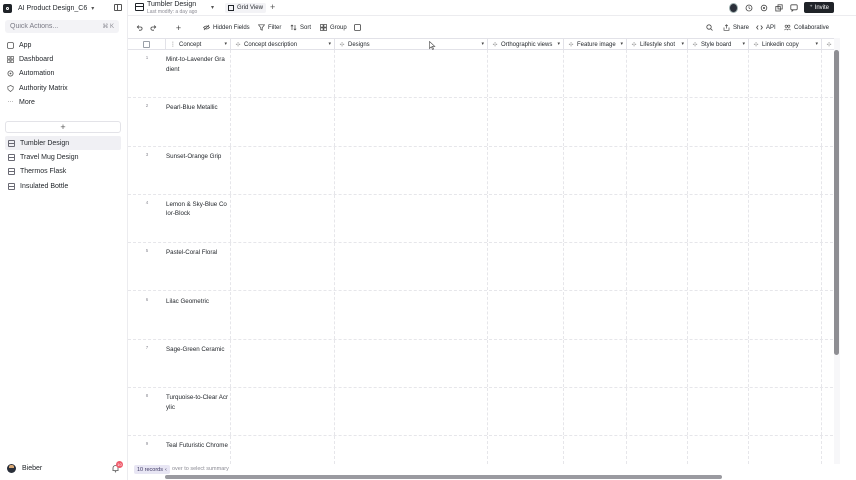 The height and width of the screenshot is (480, 856). Describe the element at coordinates (443, 477) in the screenshot. I see `horizontal-scrollbar` at that location.